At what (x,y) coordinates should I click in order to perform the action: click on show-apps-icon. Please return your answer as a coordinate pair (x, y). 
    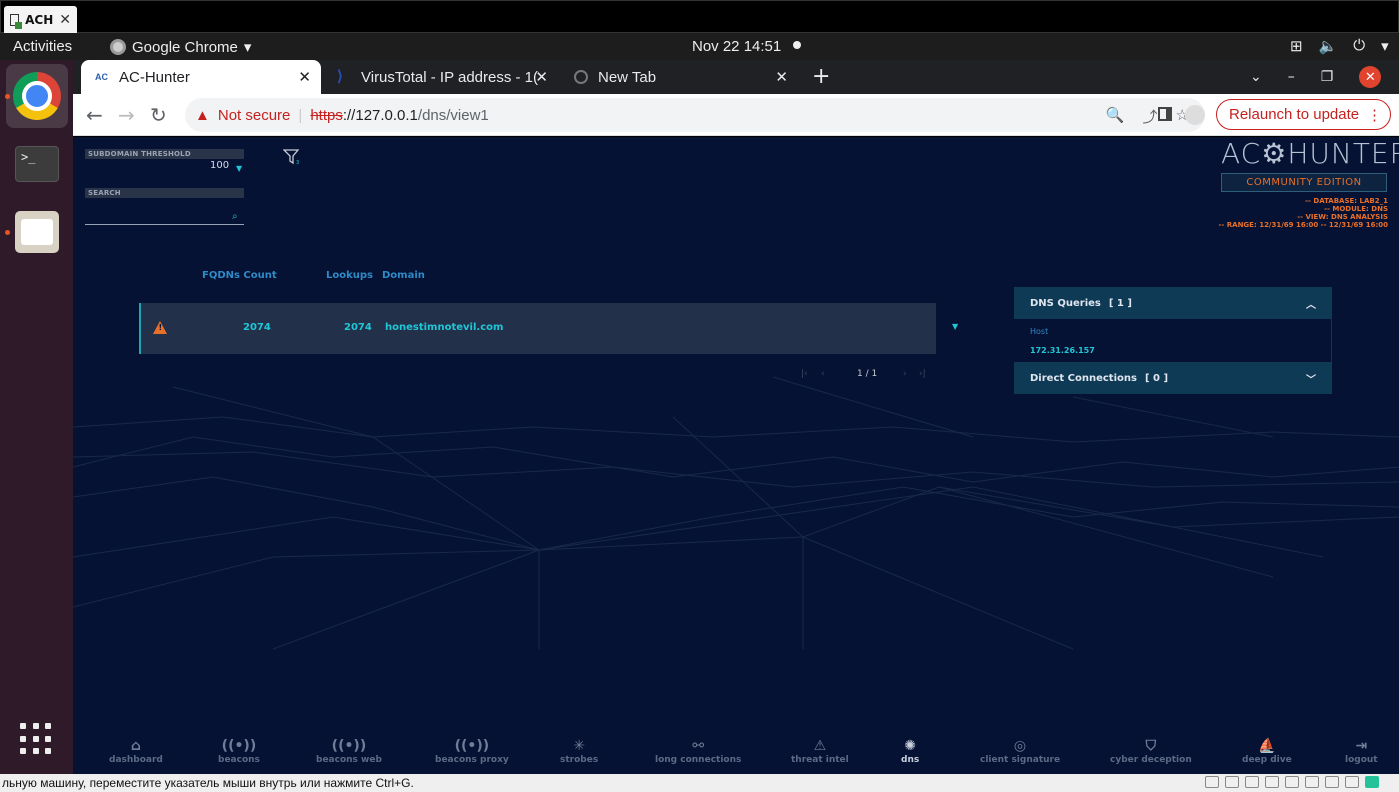
    Looking at the image, I should click on (36, 739).